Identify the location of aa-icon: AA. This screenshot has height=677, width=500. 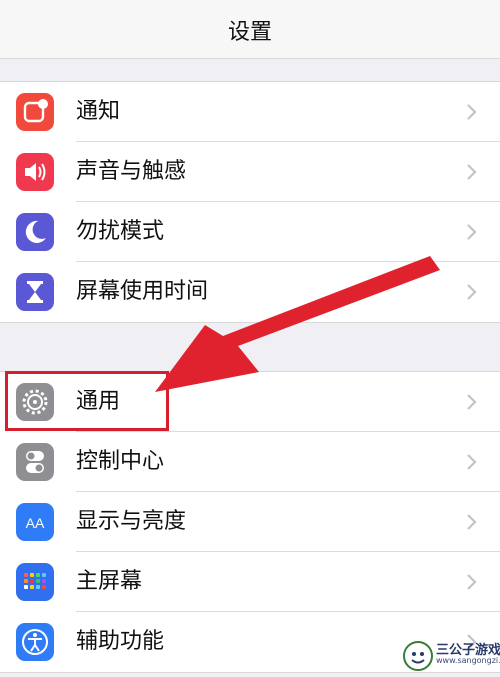
(35, 522).